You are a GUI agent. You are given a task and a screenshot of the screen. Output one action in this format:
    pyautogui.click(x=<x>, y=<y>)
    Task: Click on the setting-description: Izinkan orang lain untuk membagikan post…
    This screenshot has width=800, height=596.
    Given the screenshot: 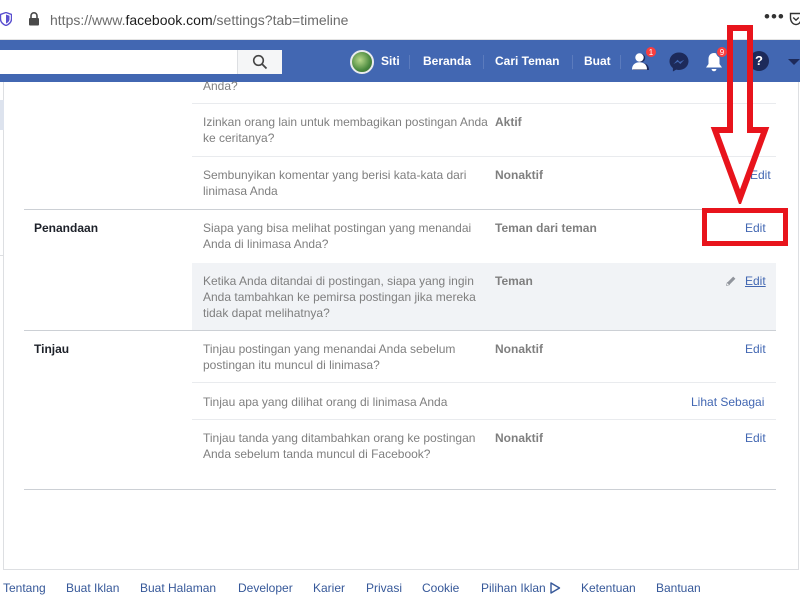 What is the action you would take?
    pyautogui.click(x=345, y=130)
    